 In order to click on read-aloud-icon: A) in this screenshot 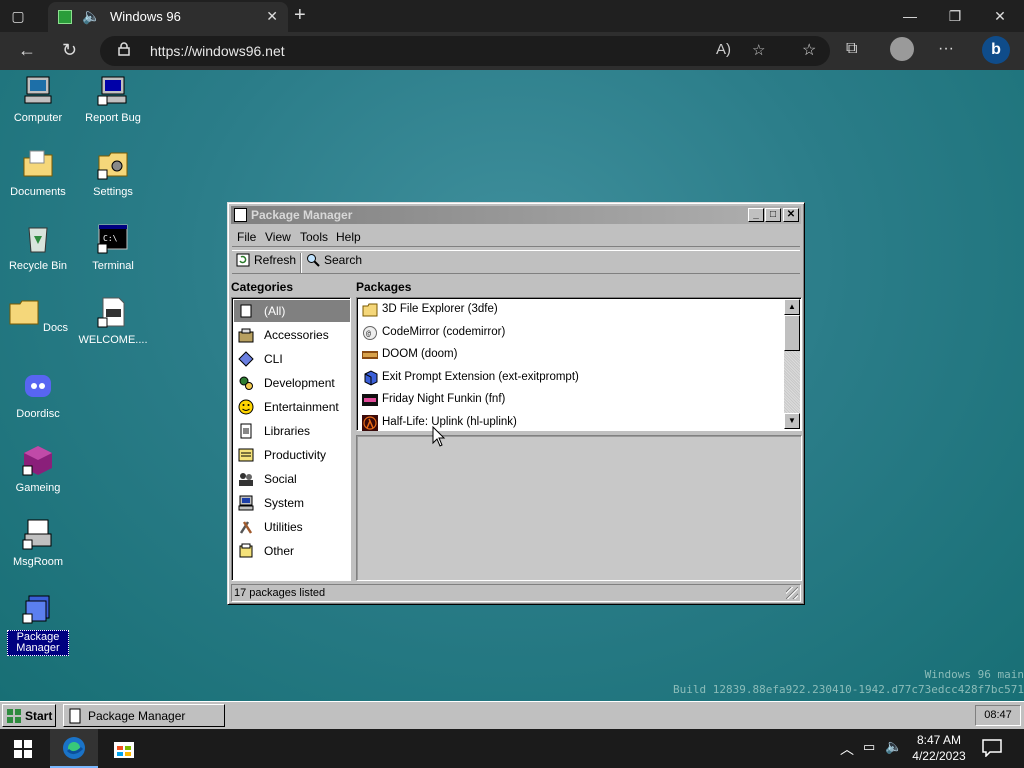, I will do `click(723, 49)`.